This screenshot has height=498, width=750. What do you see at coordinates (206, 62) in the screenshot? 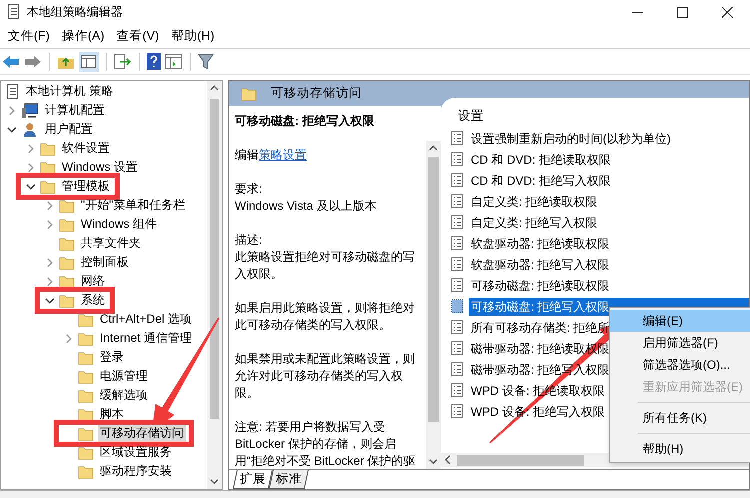
I see `filter-icon` at bounding box center [206, 62].